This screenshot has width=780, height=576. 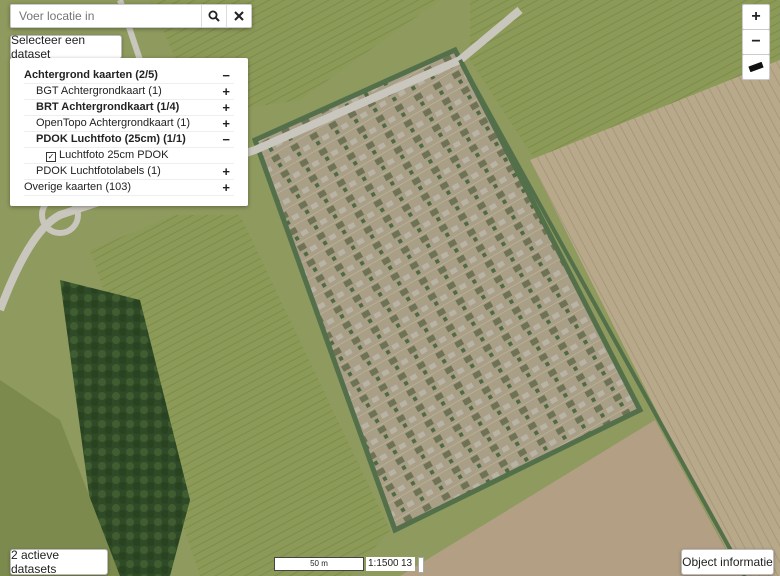 What do you see at coordinates (756, 17) in the screenshot?
I see `zoom-in-button: +` at bounding box center [756, 17].